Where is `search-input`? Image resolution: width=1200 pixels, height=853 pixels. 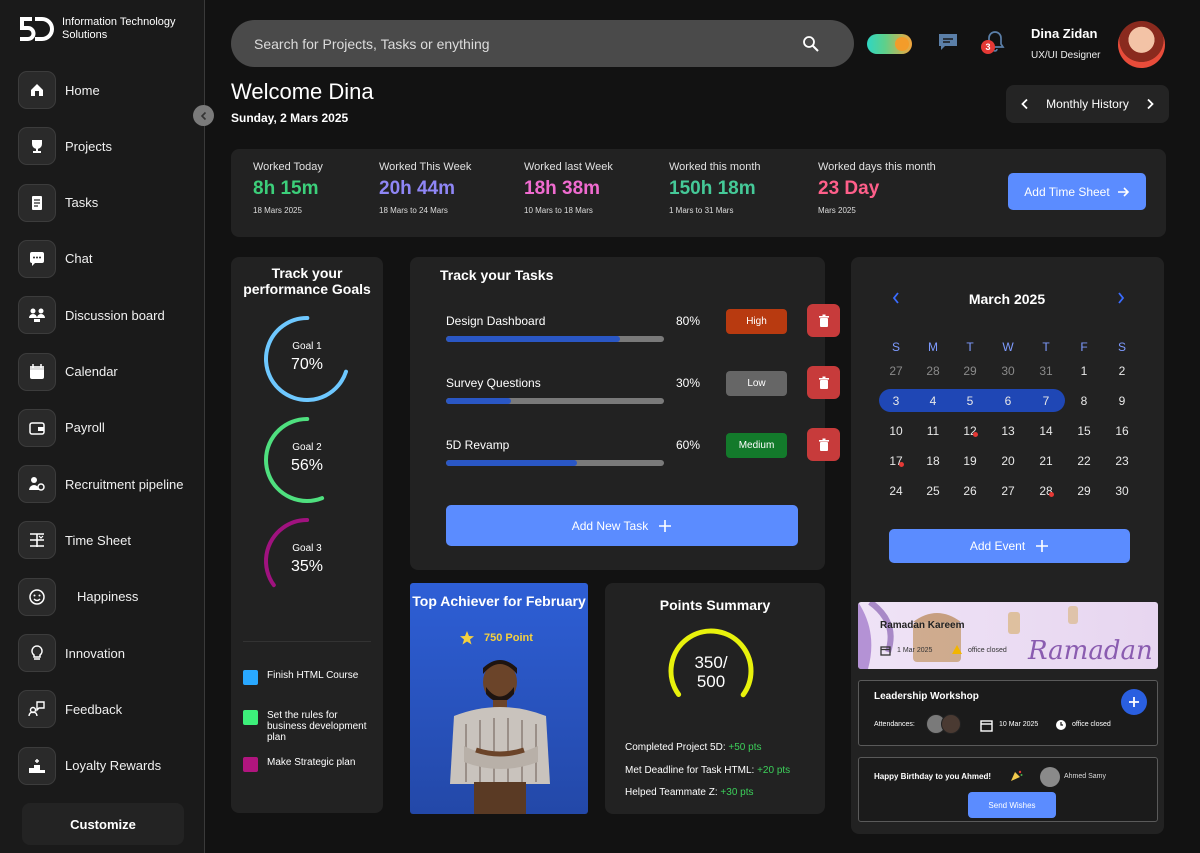
search-input is located at coordinates (514, 43).